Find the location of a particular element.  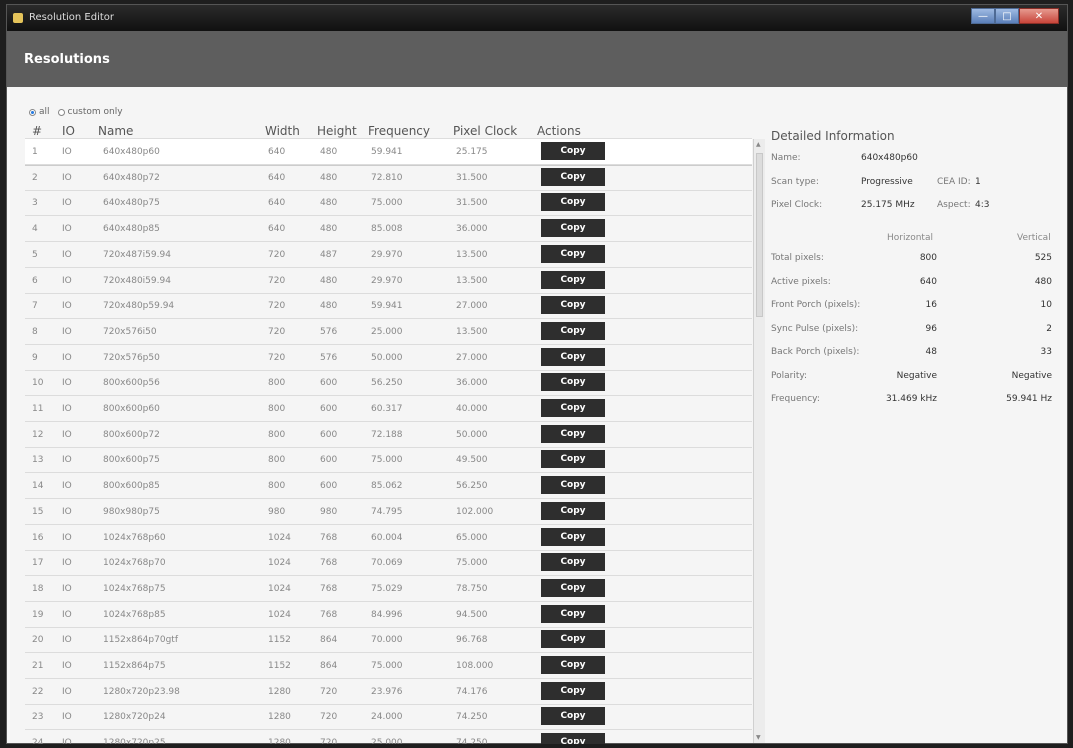

column-header-name: Name is located at coordinates (115, 131).